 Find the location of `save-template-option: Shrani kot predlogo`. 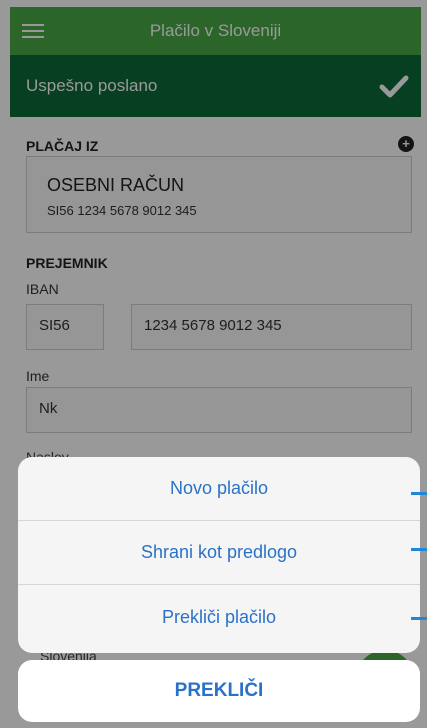

save-template-option: Shrani kot predlogo is located at coordinates (219, 553).